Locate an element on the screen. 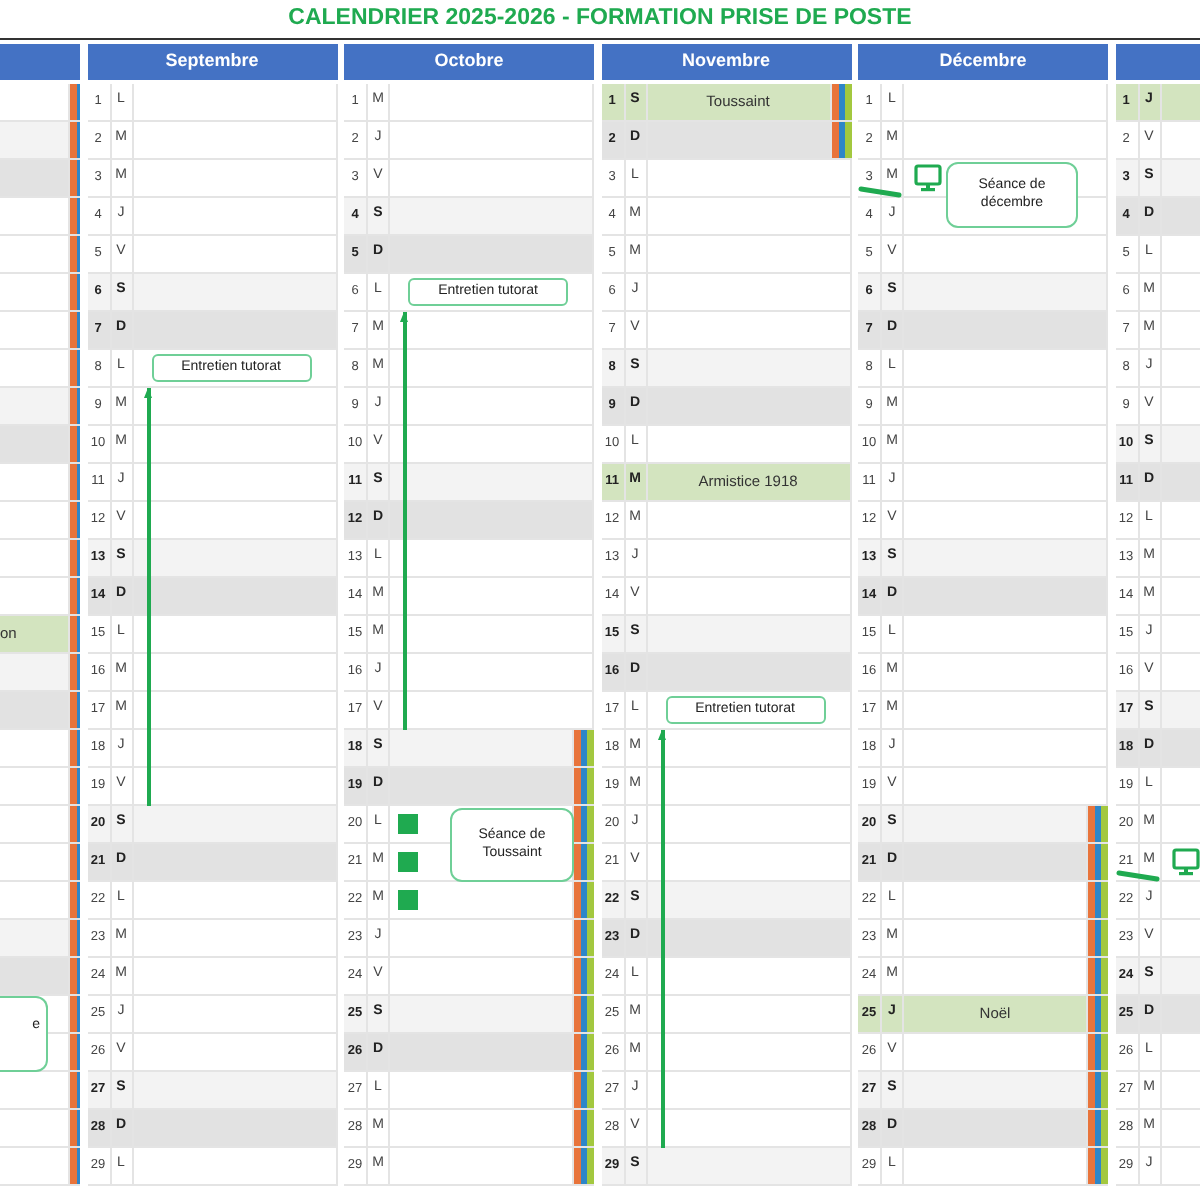 The height and width of the screenshot is (1200, 1200). month-header: Octobre is located at coordinates (469, 61).